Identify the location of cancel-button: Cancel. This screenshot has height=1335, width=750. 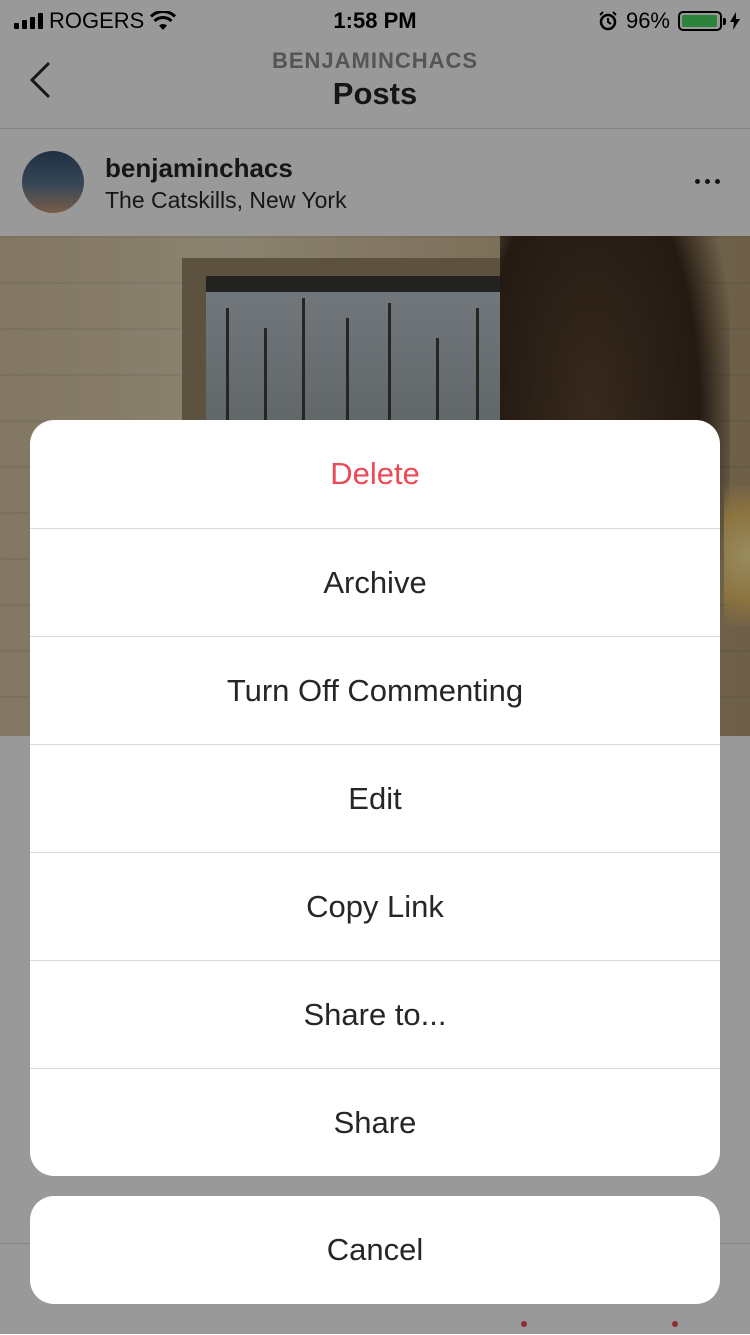
(375, 1250).